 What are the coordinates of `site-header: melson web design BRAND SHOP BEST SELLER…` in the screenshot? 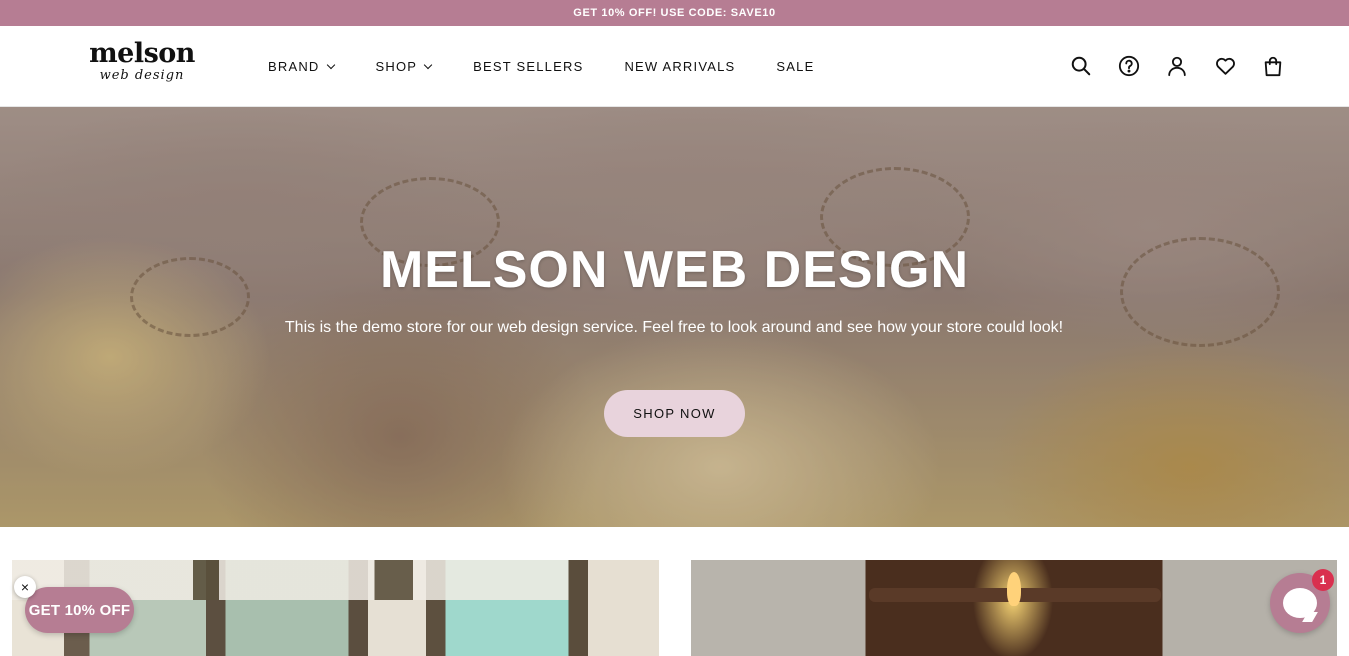 It's located at (674, 66).